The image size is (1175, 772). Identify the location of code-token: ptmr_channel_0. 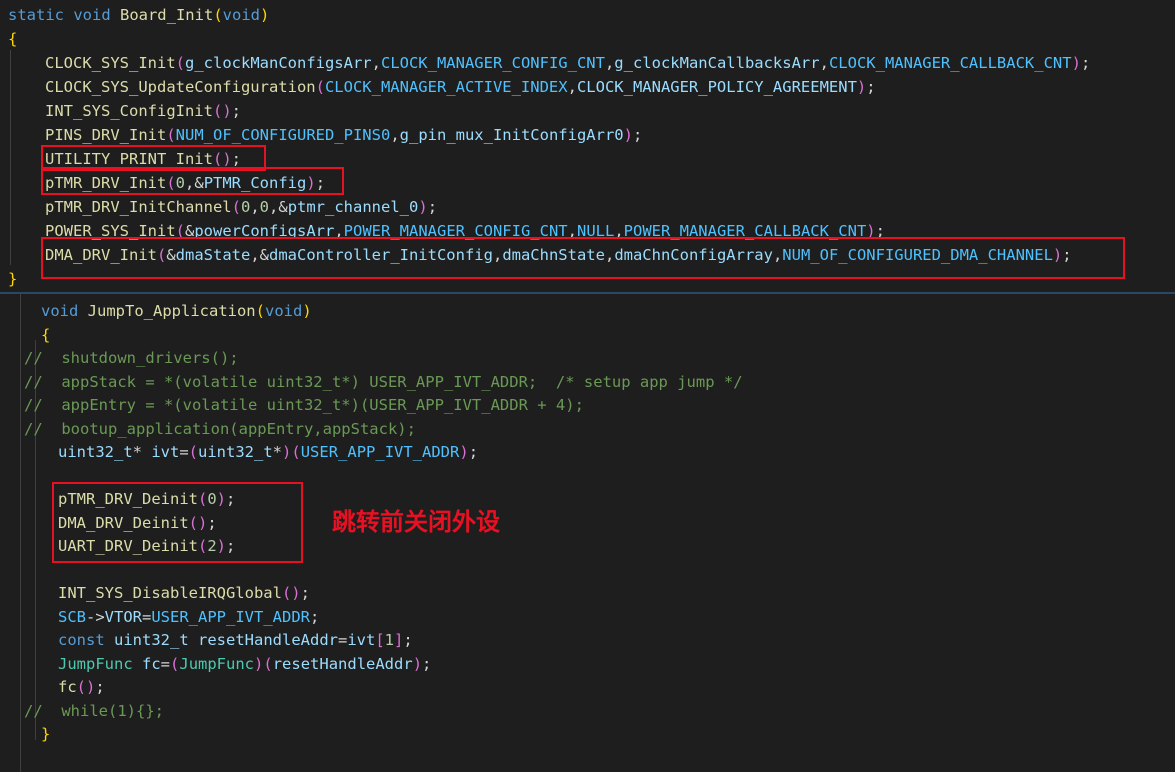
(353, 207).